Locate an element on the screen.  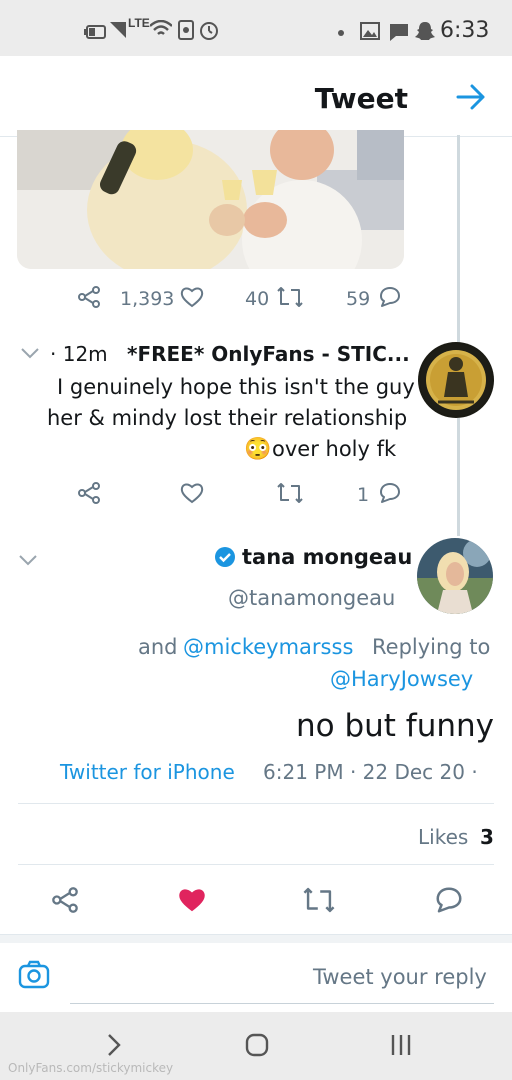
network-type: LTE is located at coordinates (139, 23).